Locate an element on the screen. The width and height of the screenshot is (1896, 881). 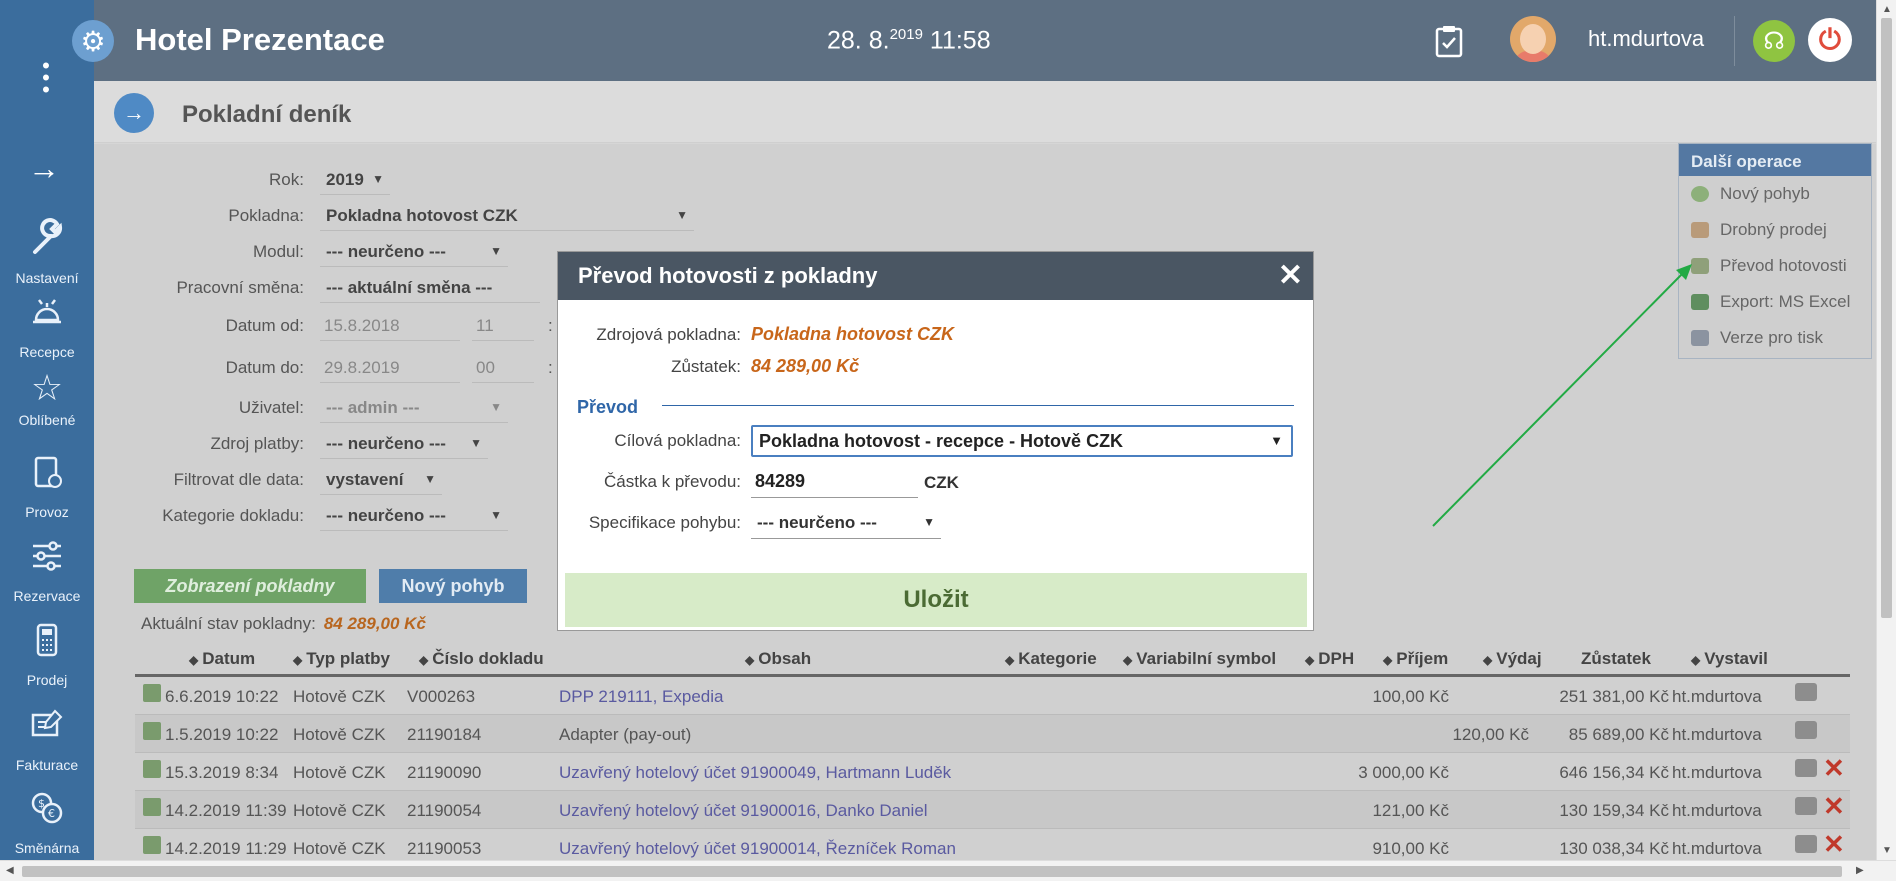
sidebar-item-prodej: Prodej is located at coordinates (47, 654).